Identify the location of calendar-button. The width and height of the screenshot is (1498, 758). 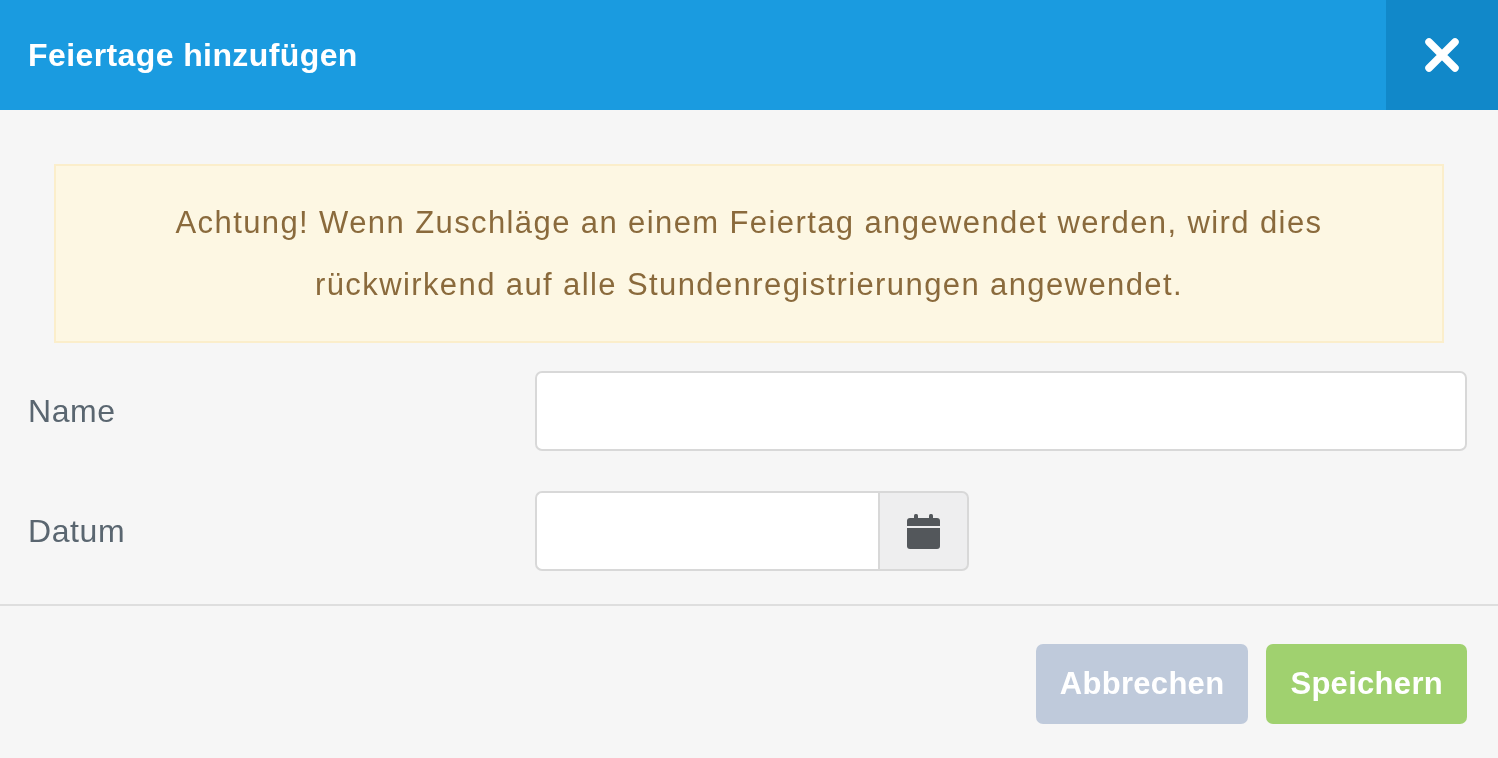
(923, 531).